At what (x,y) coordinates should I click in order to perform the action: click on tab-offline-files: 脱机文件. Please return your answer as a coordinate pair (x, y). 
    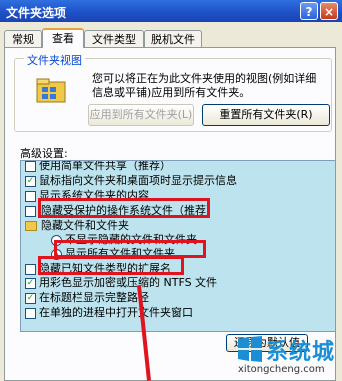
    Looking at the image, I should click on (173, 38).